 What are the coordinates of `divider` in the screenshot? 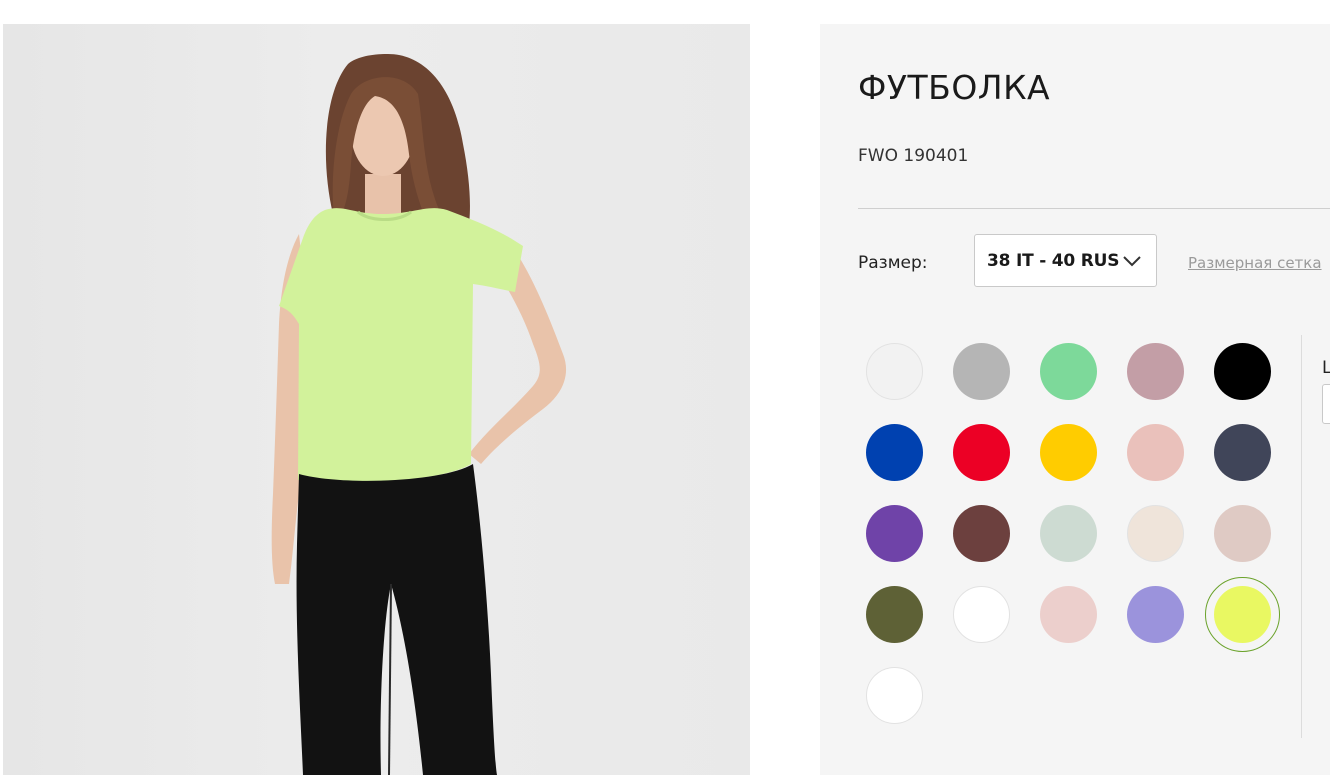 It's located at (1094, 208).